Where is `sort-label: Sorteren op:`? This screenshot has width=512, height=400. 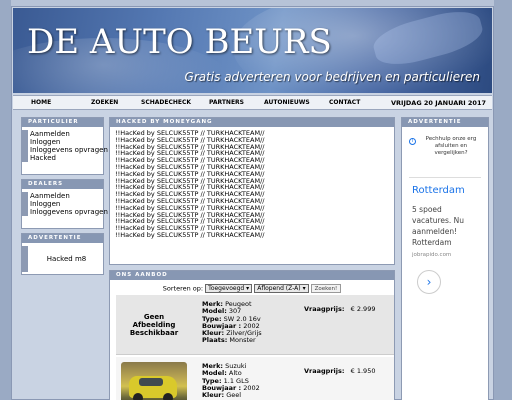 sort-label: Sorteren op: is located at coordinates (183, 288).